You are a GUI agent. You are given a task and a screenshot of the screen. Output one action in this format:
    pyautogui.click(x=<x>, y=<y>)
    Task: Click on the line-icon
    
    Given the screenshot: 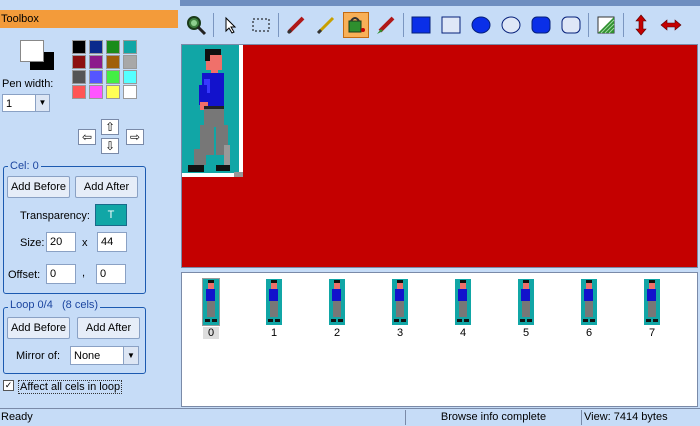 What is the action you would take?
    pyautogui.click(x=326, y=25)
    